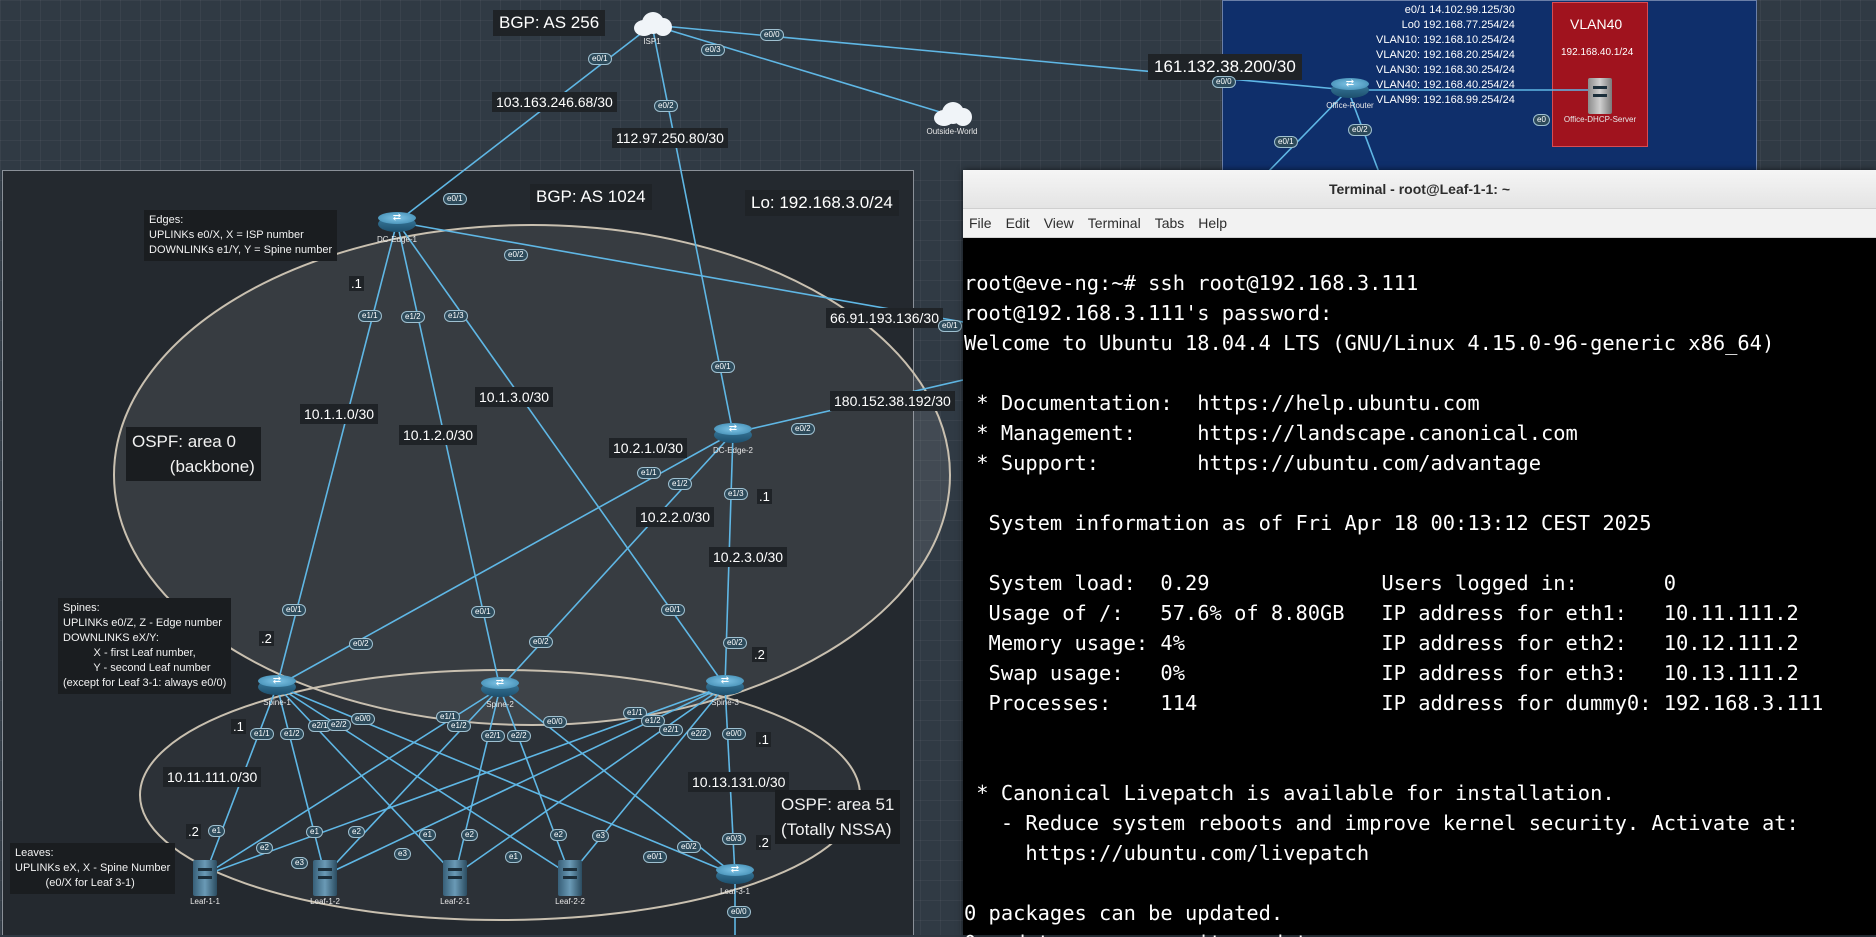 Image resolution: width=1876 pixels, height=937 pixels. Describe the element at coordinates (1222, 403) in the screenshot. I see `terminal-line: * Documentation: https://help.ubuntu.com` at that location.